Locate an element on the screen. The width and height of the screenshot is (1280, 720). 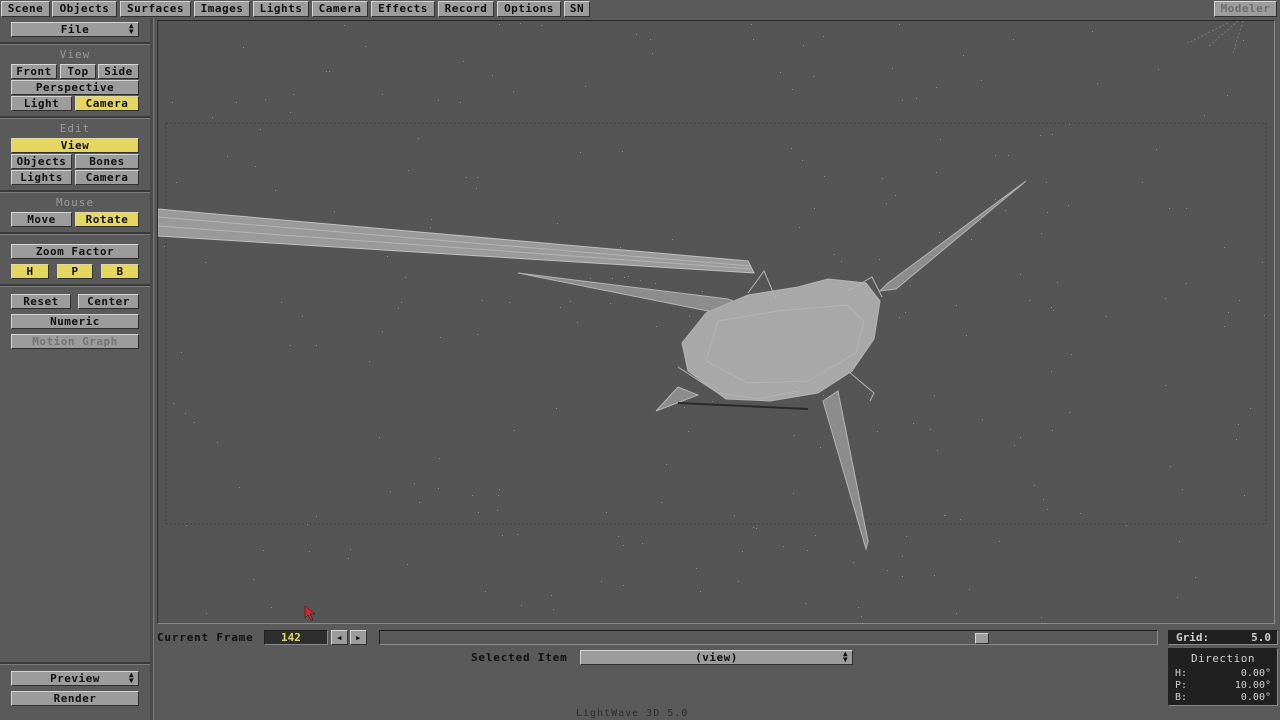
edit-bones-button: Bones is located at coordinates (107, 161).